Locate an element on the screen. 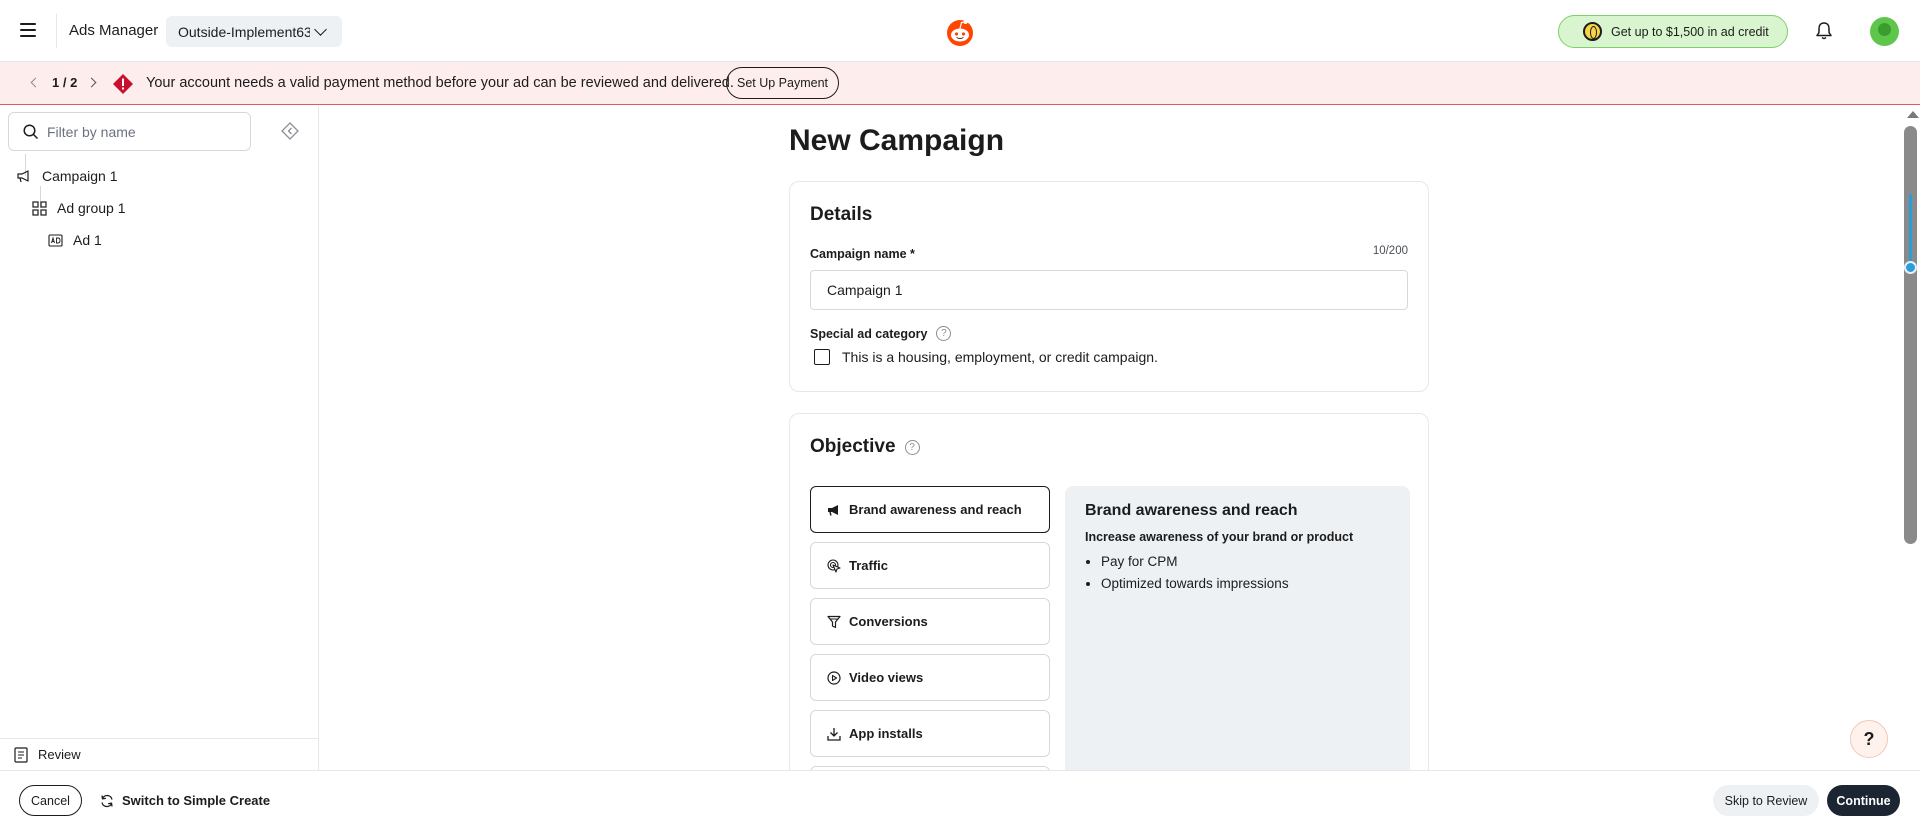 The width and height of the screenshot is (1920, 828). alert-pager: 1 / 2 is located at coordinates (65, 82).